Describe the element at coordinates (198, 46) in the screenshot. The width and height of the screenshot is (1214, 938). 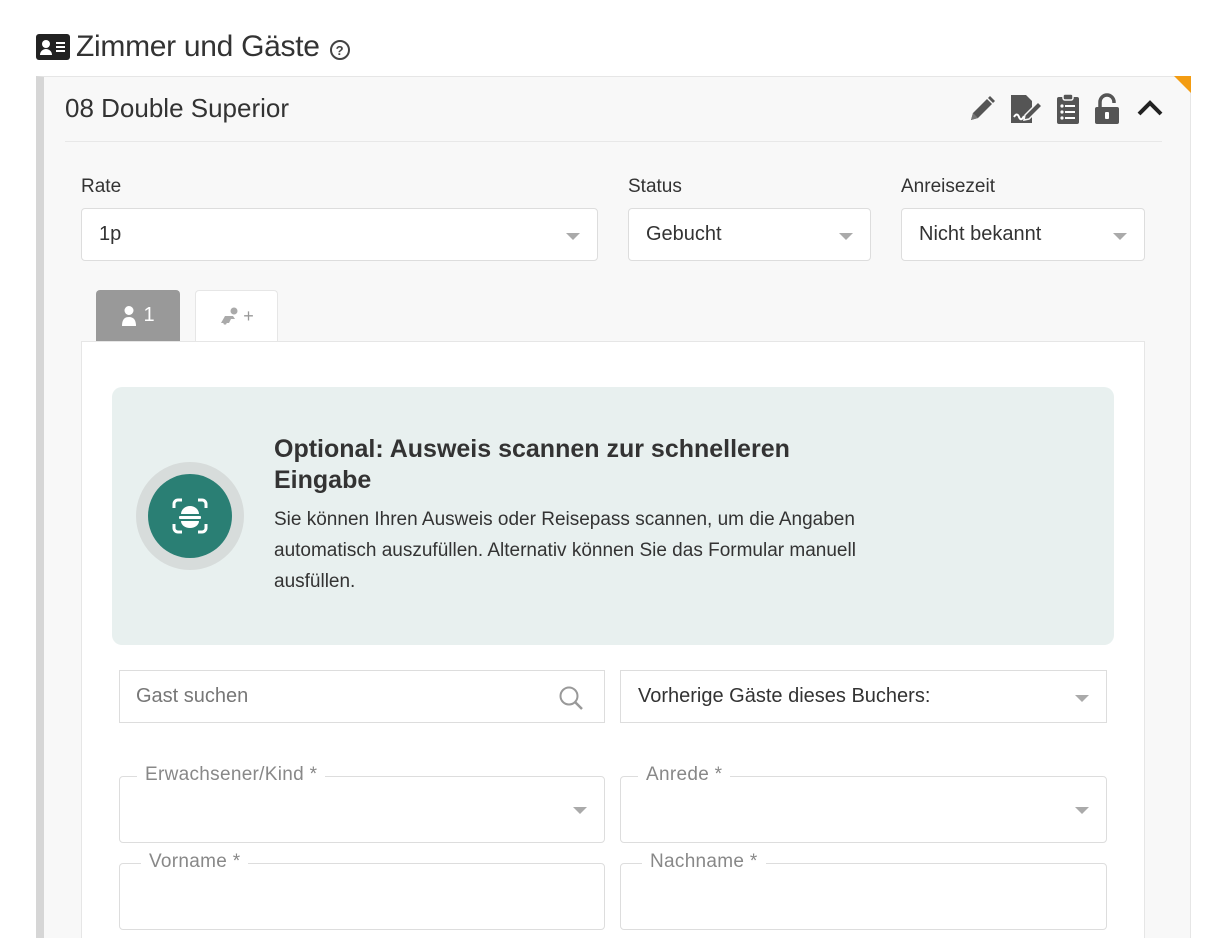
I see `section-title: Zimmer und Gäste` at that location.